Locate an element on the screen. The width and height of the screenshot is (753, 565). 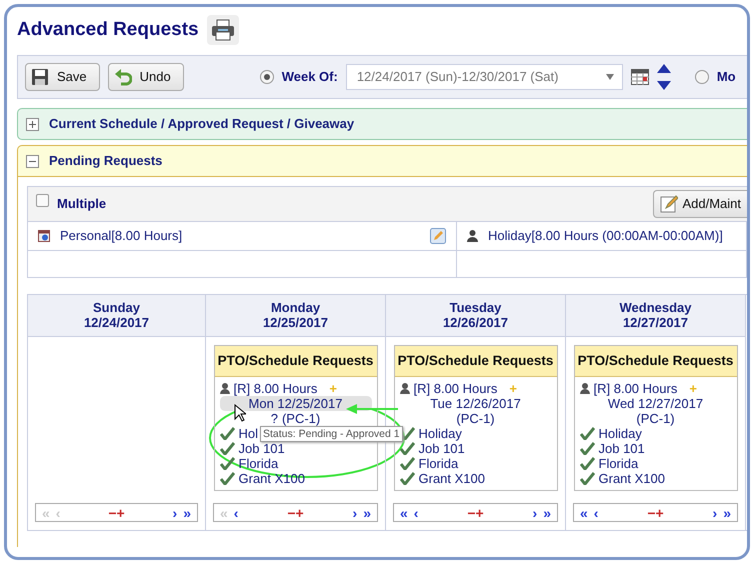
section-title: Pending Requests is located at coordinates (105, 161).